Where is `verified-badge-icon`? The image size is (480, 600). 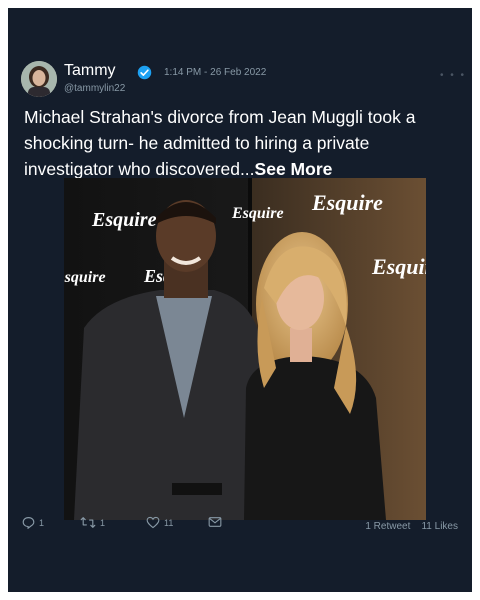 verified-badge-icon is located at coordinates (144, 72).